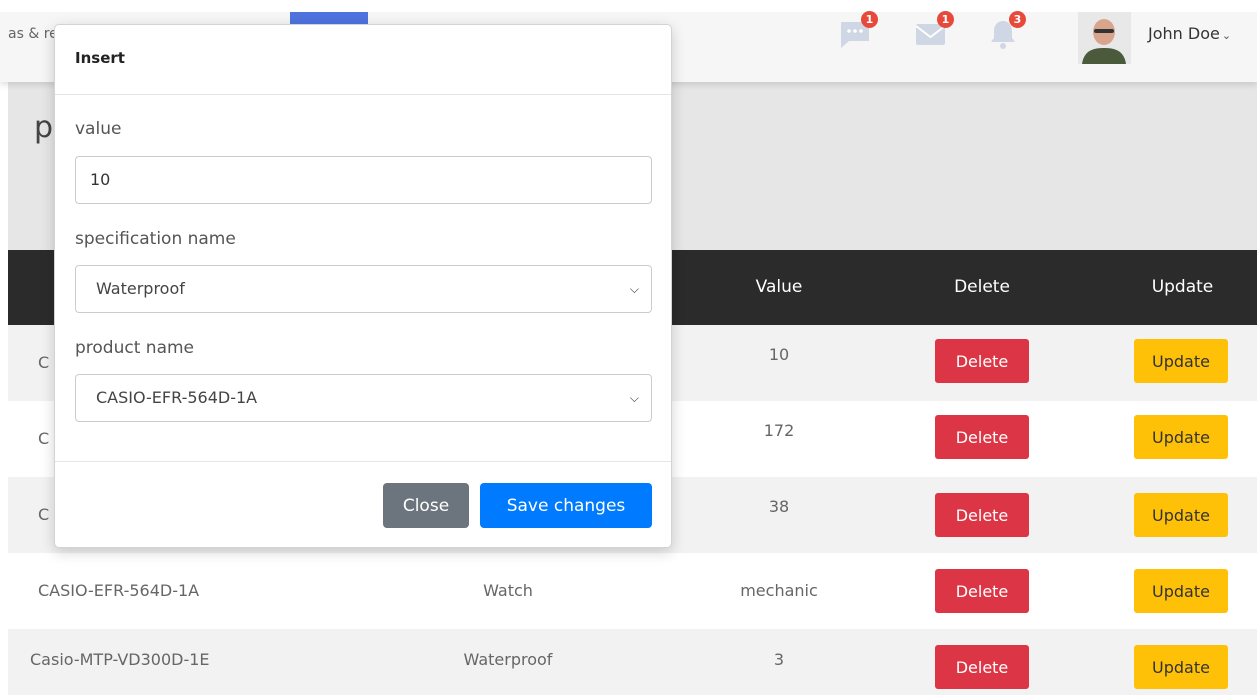 The image size is (1257, 695). Describe the element at coordinates (100, 58) in the screenshot. I see `modal-title: Insert` at that location.